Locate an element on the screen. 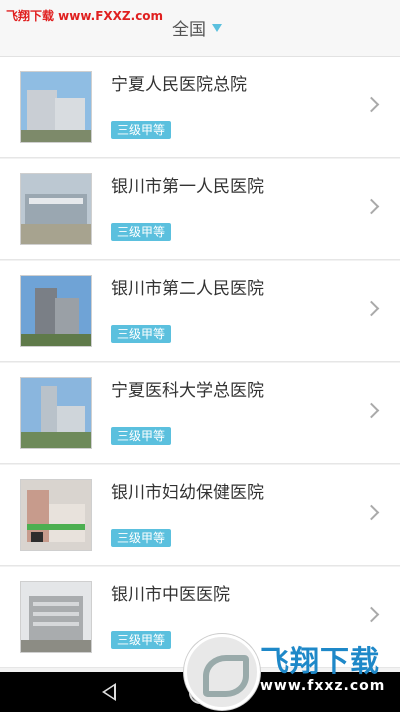 Image resolution: width=400 pixels, height=712 pixels. hospital-name: 银川市第一人民医院 is located at coordinates (187, 187).